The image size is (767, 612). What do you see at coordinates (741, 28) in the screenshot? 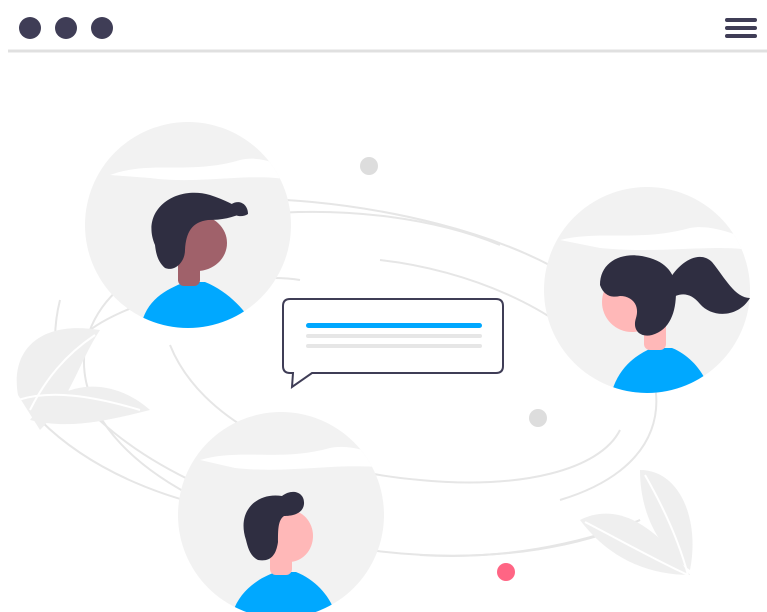
I see `hamburger-menu-icon` at bounding box center [741, 28].